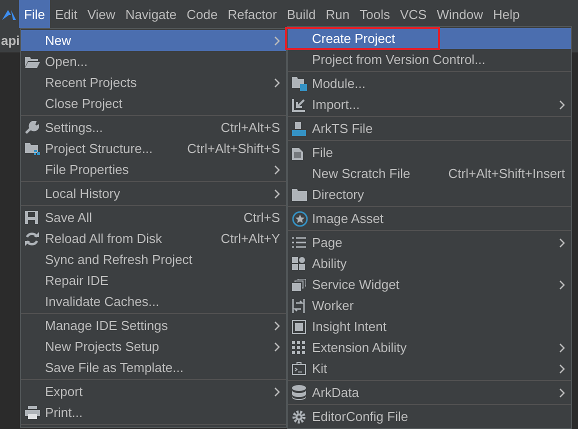 Image resolution: width=578 pixels, height=429 pixels. I want to click on menu: File, so click(34, 14).